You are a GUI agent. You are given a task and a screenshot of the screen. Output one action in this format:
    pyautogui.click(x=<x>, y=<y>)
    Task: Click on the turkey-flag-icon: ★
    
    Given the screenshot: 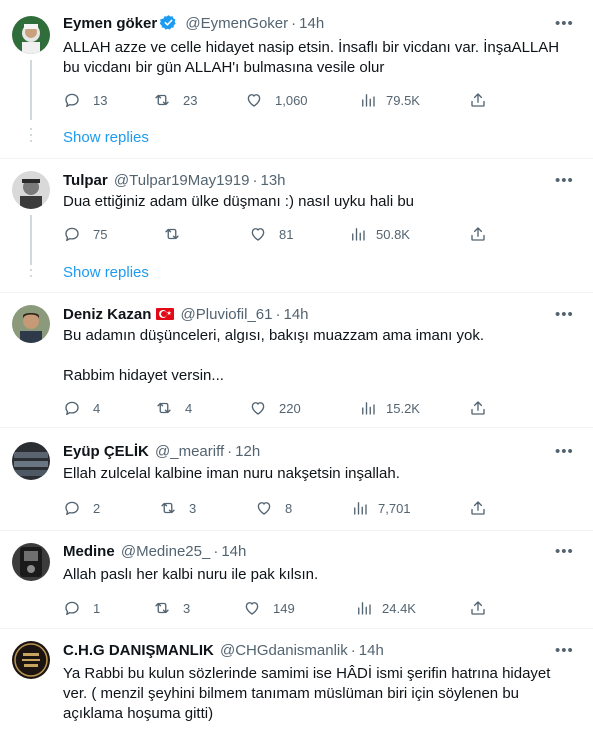 What is the action you would take?
    pyautogui.click(x=165, y=314)
    